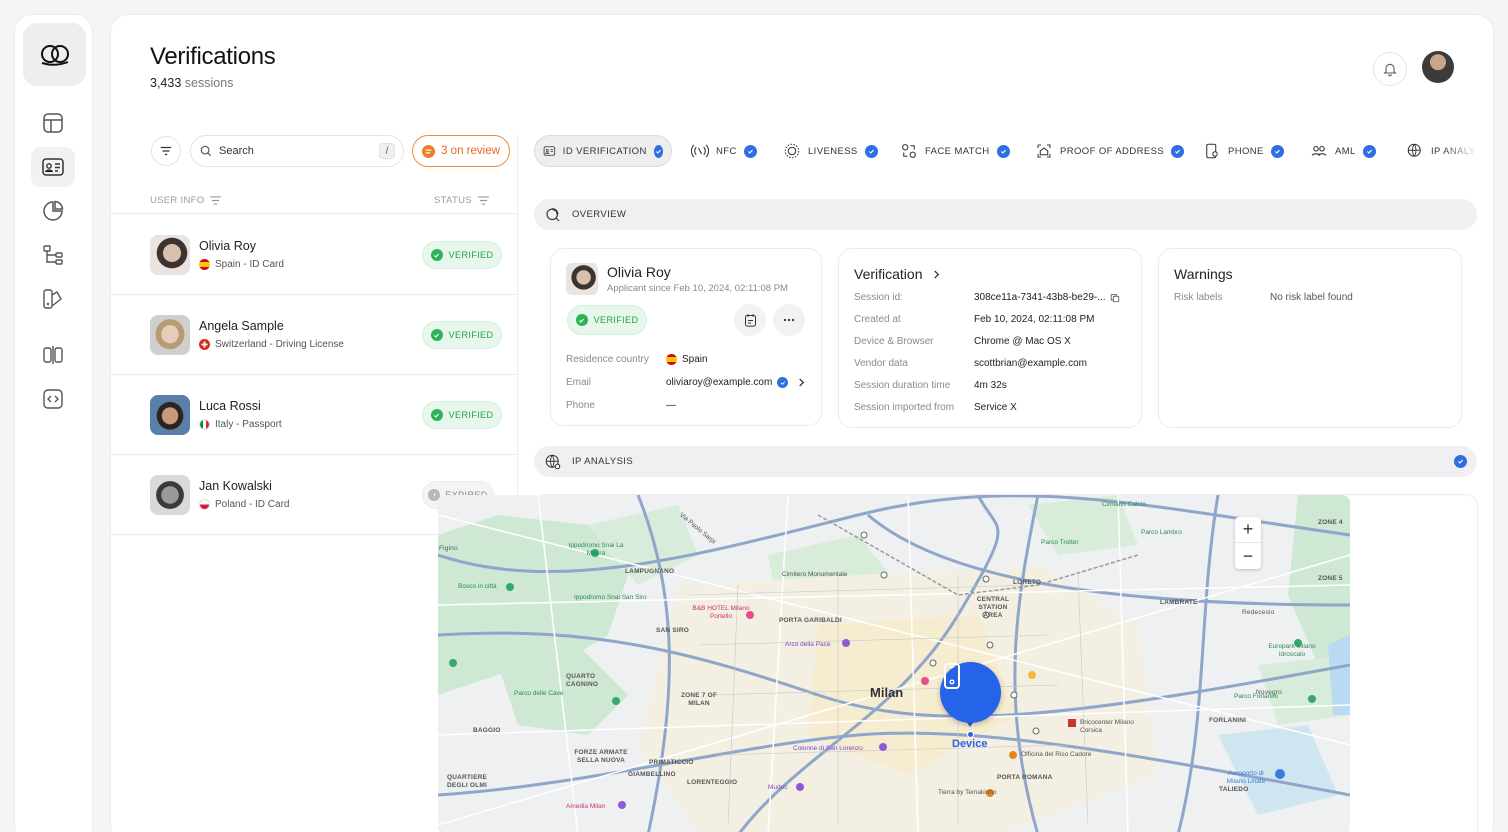  What do you see at coordinates (603, 151) in the screenshot?
I see `tab-id-verification: ID VERIFICATION` at bounding box center [603, 151].